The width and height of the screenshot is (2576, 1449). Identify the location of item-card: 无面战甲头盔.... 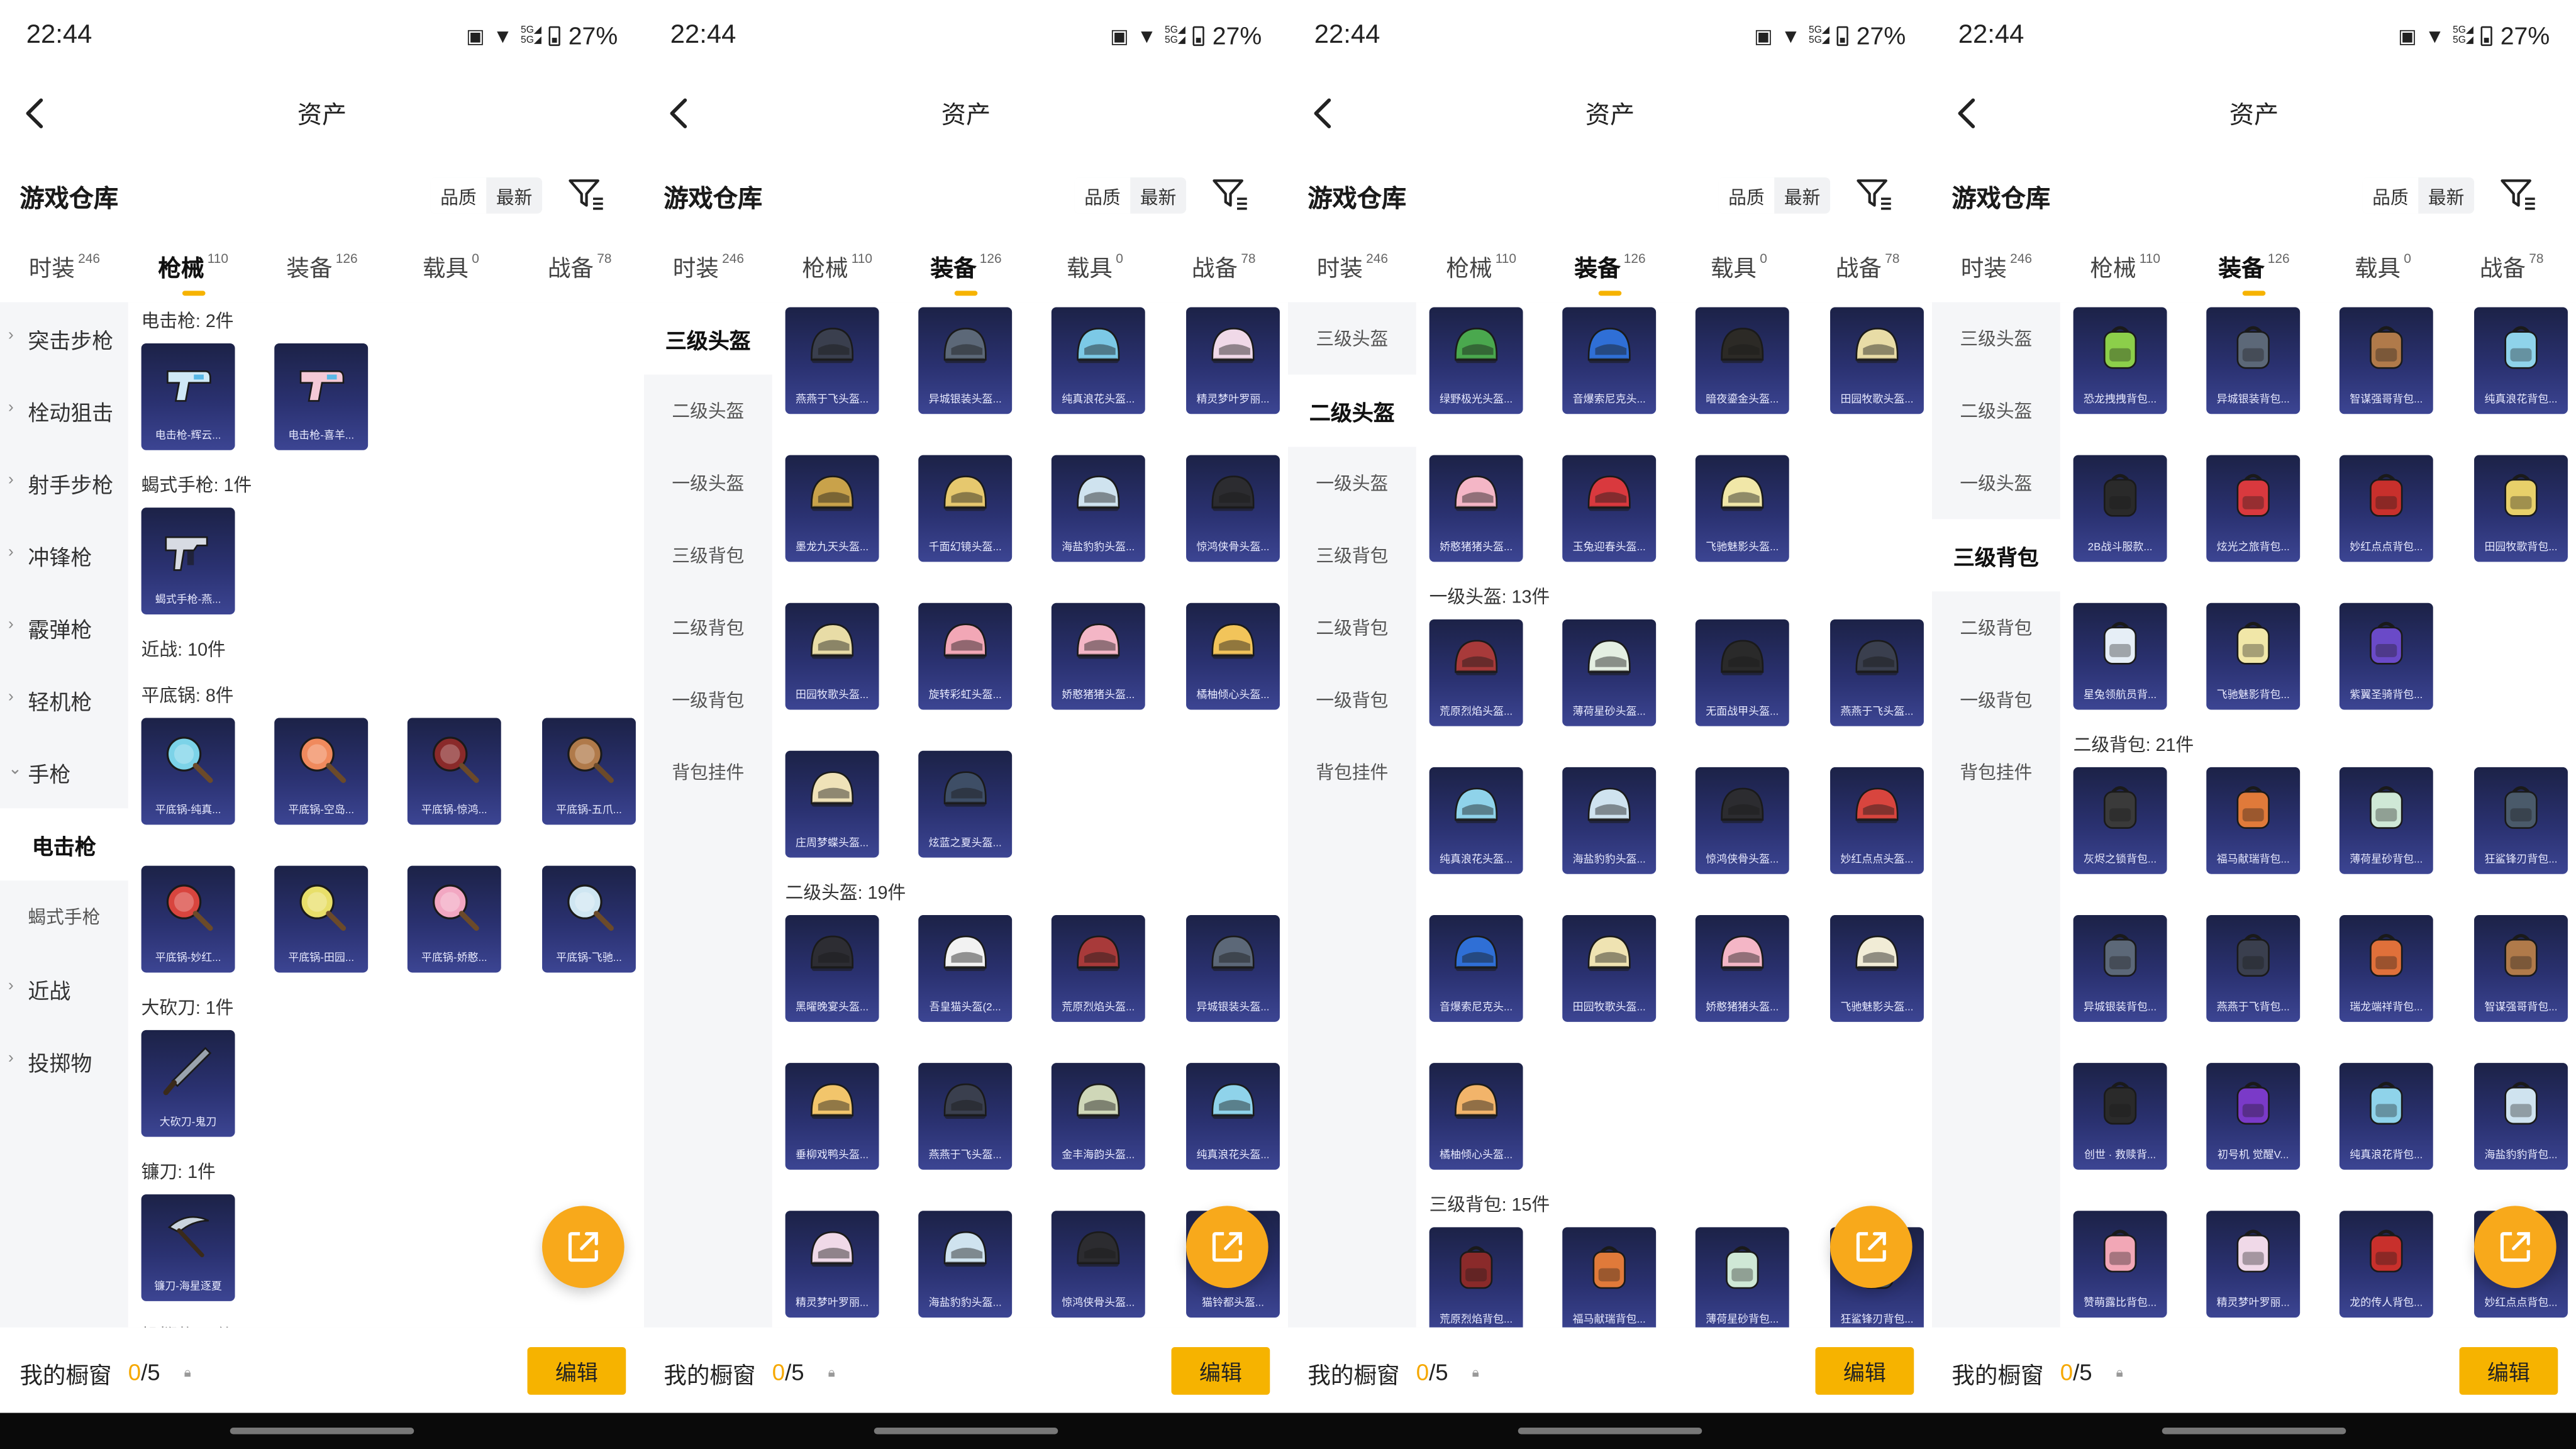
(1742, 672).